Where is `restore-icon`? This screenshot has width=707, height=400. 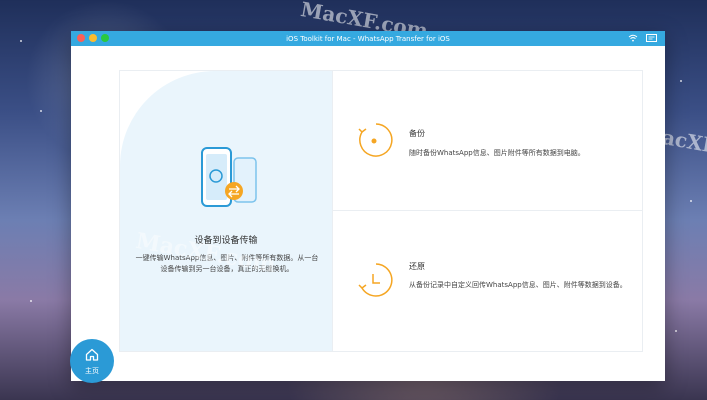
restore-icon is located at coordinates (376, 280).